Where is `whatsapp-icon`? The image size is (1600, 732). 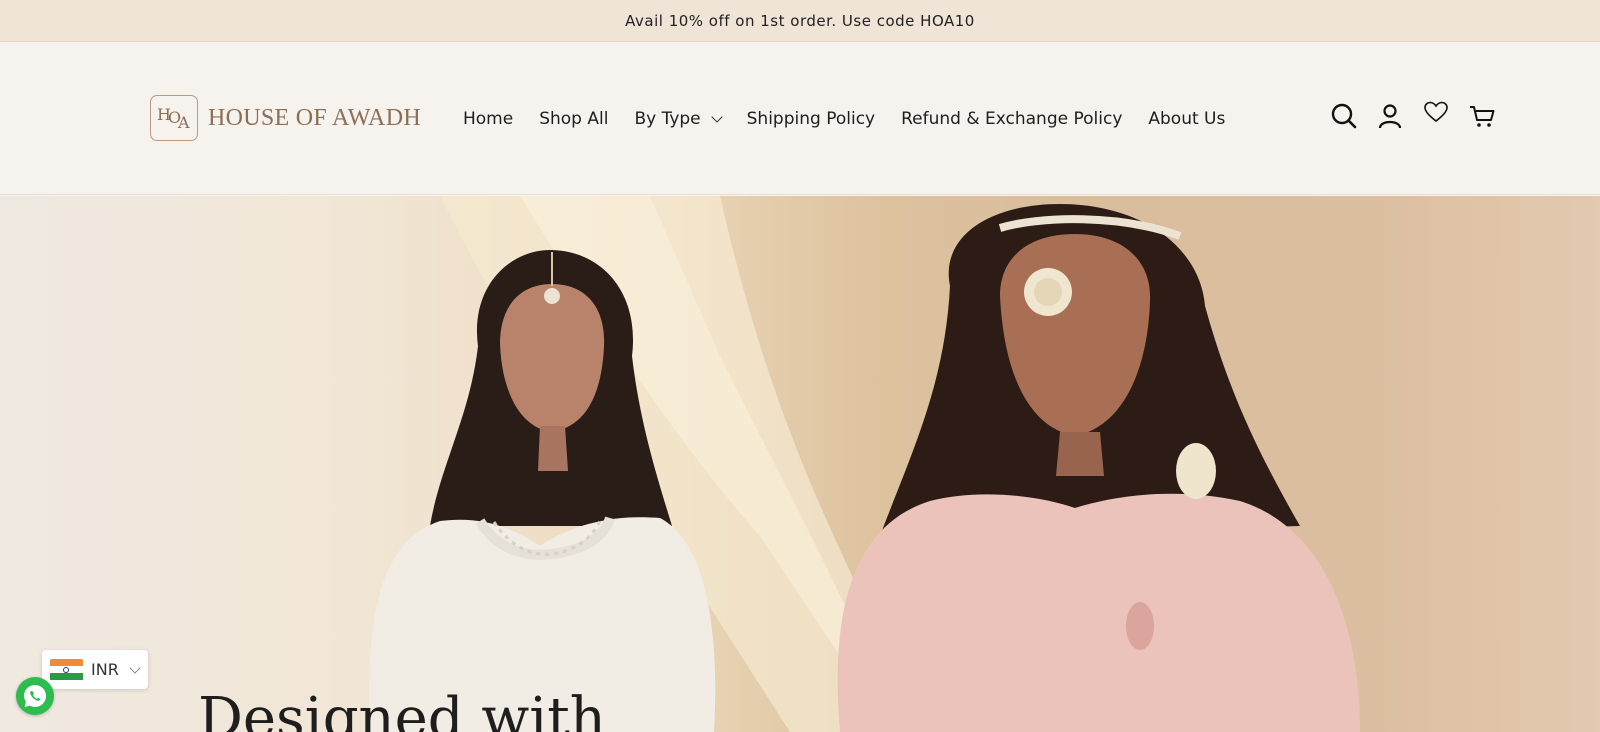 whatsapp-icon is located at coordinates (35, 696).